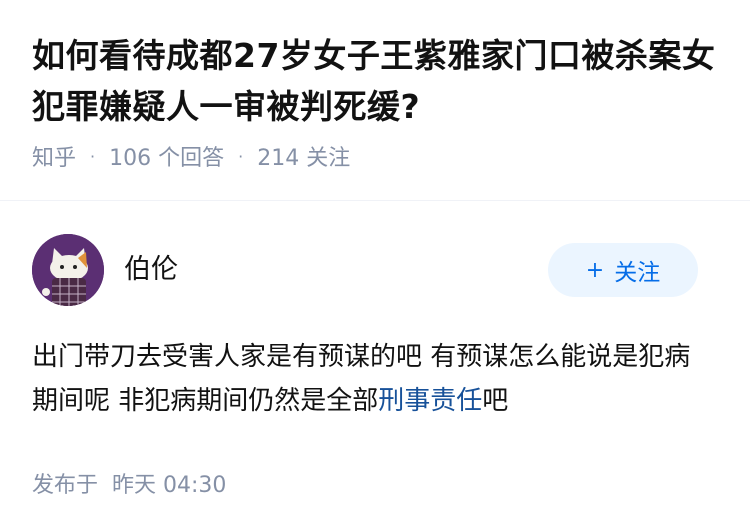 The image size is (750, 532). Describe the element at coordinates (54, 156) in the screenshot. I see `source-label: 知乎` at that location.